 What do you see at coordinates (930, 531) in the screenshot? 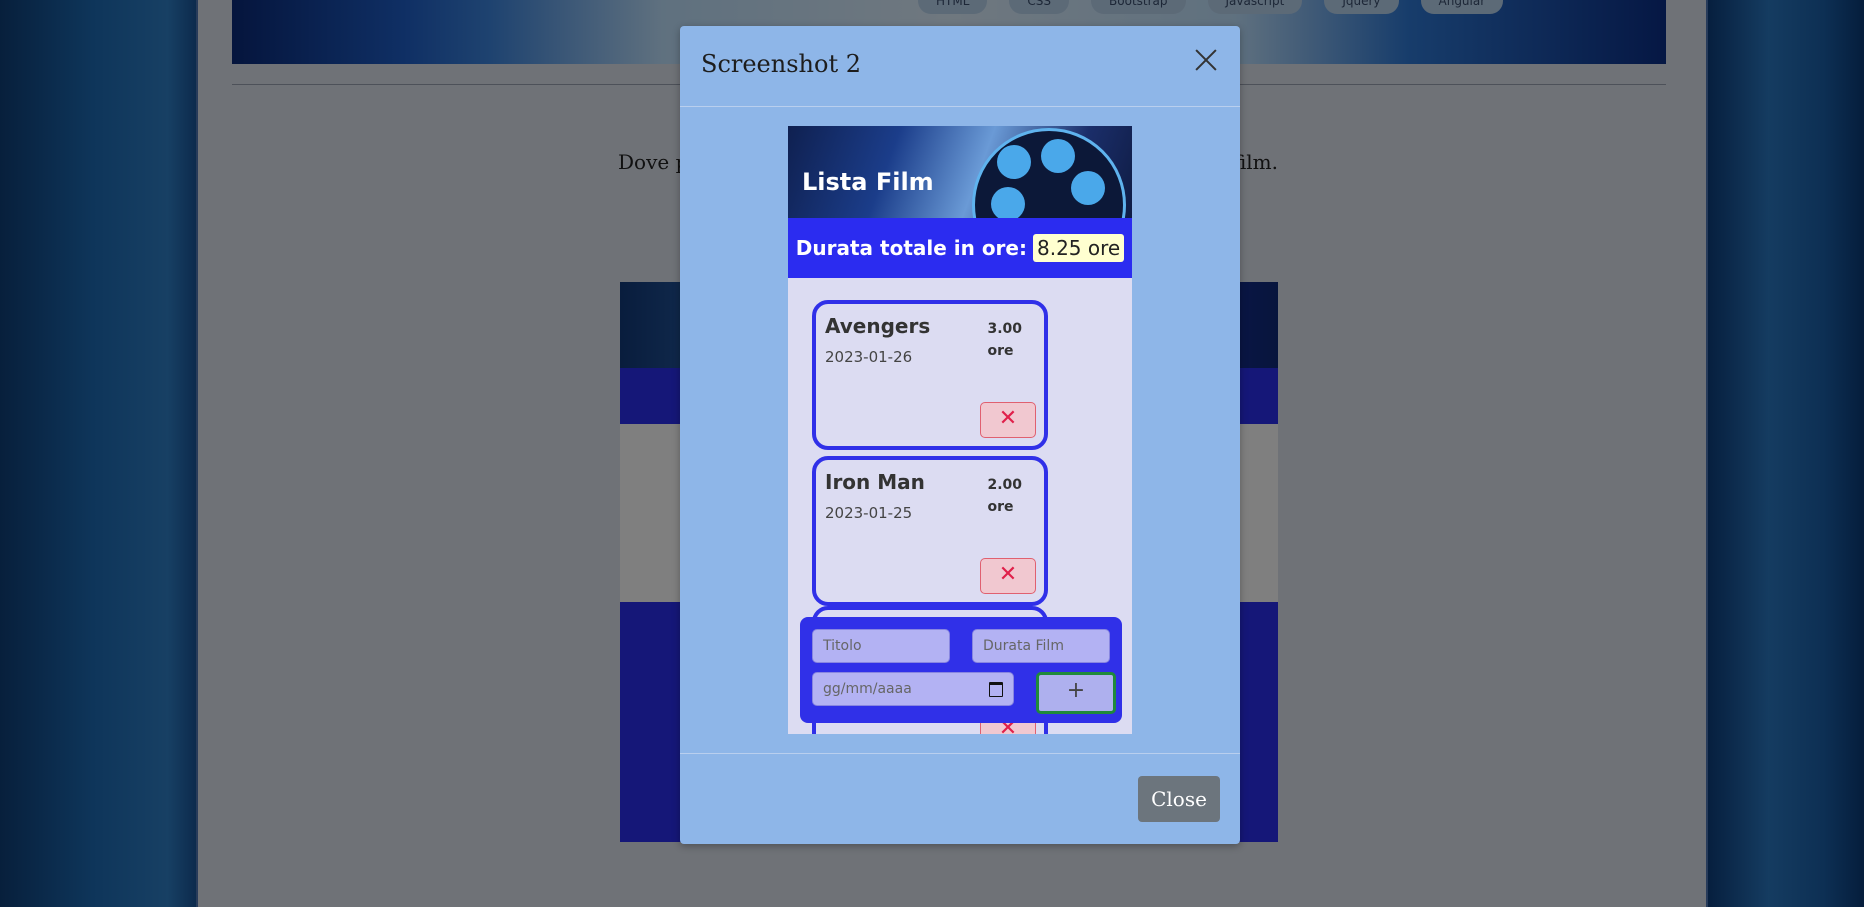
I see `film-card: Iron Man 2023-01-25 2.00 ore ✕` at bounding box center [930, 531].